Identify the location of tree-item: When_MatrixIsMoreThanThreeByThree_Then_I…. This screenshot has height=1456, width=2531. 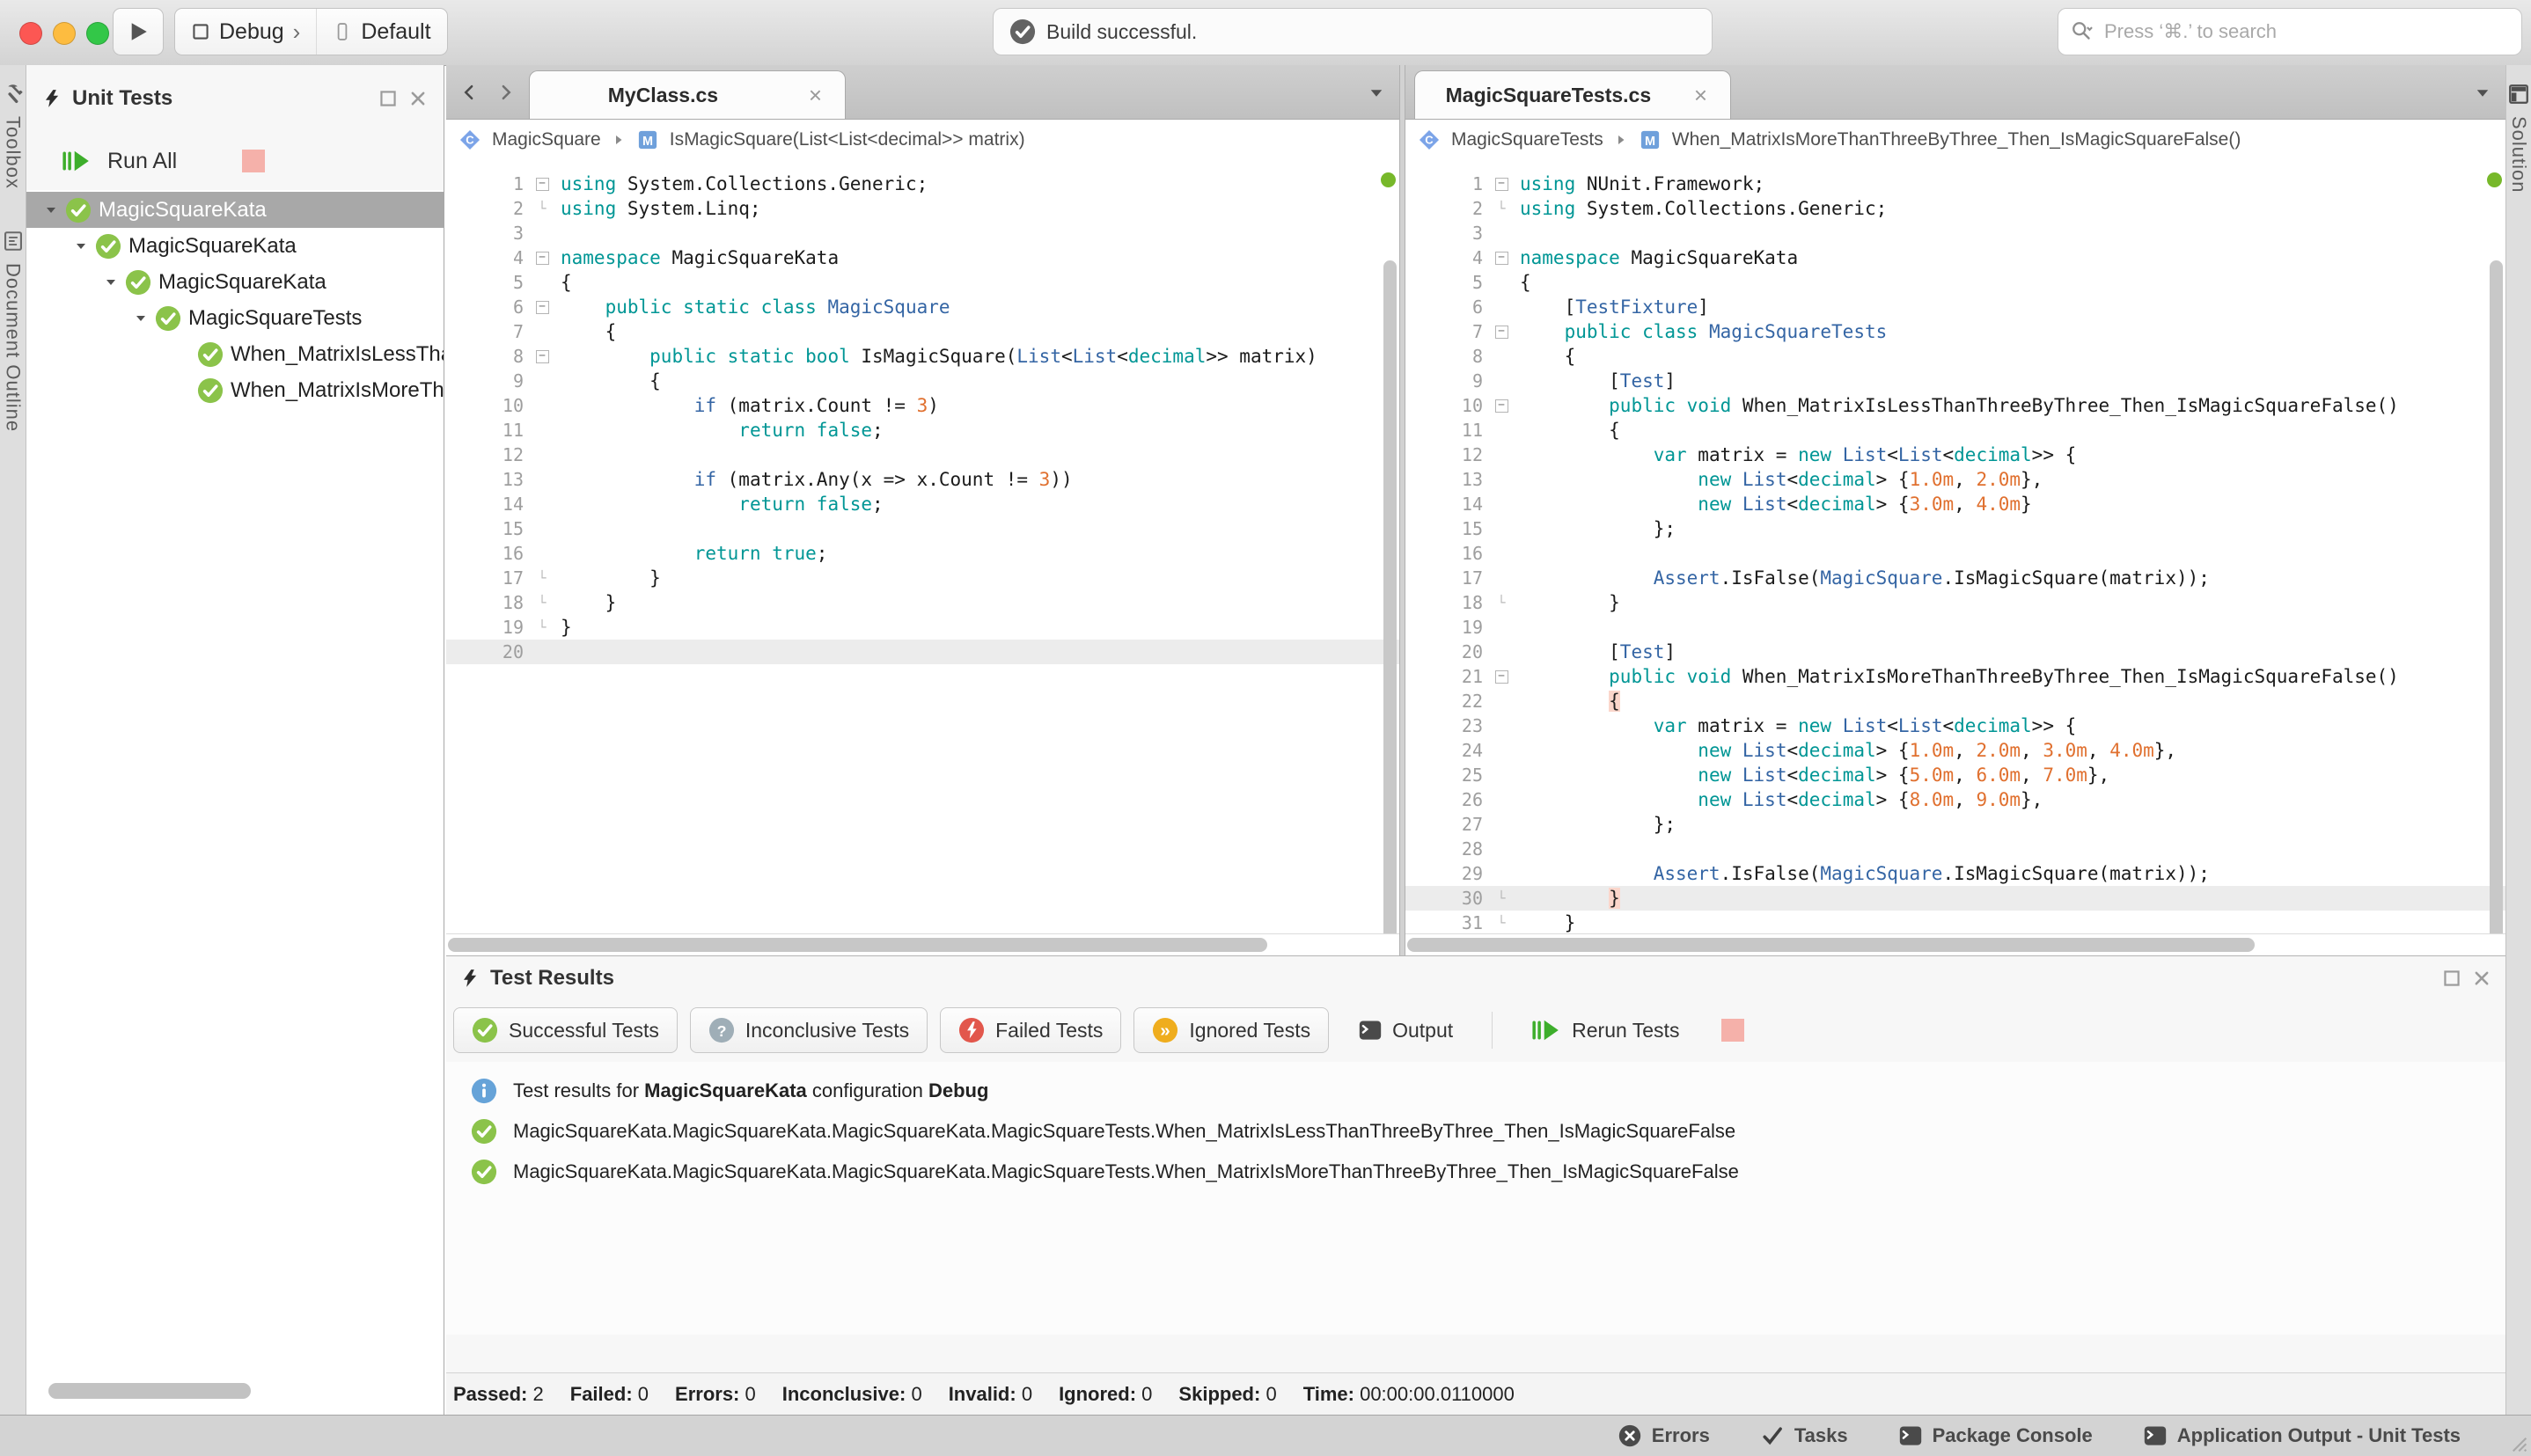
(235, 390).